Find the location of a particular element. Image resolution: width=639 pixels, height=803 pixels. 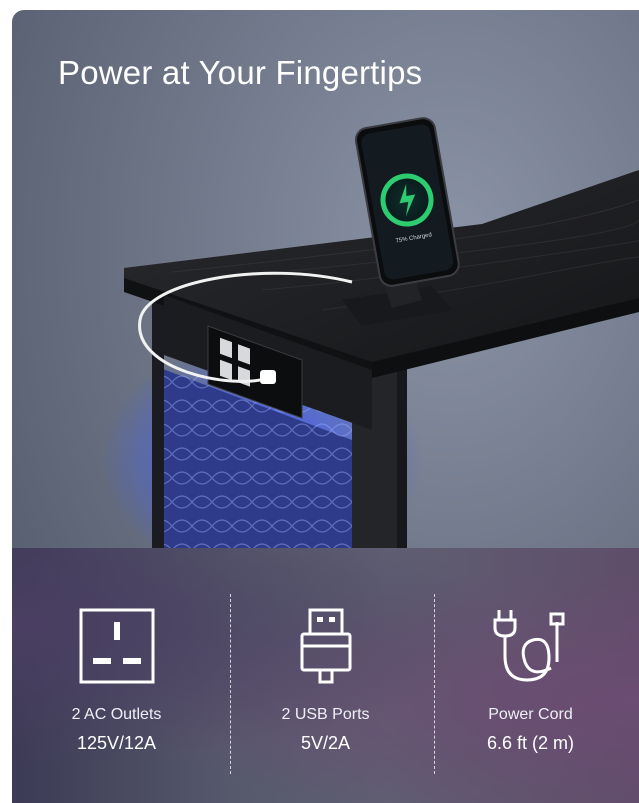

feature-value: 5V/2A is located at coordinates (325, 743).